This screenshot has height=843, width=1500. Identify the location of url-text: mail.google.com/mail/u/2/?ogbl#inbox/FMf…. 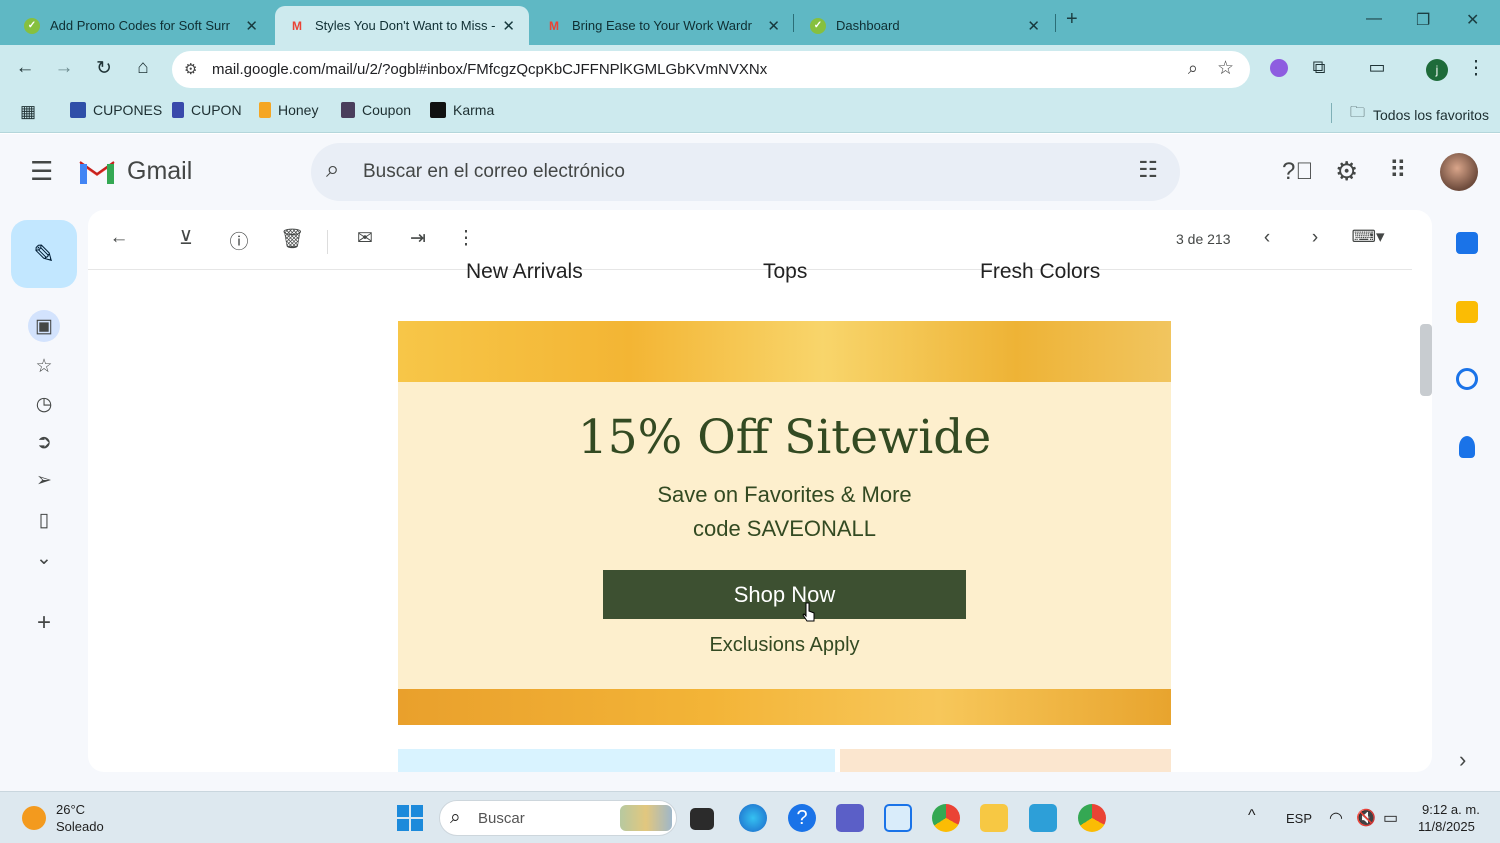
(489, 69).